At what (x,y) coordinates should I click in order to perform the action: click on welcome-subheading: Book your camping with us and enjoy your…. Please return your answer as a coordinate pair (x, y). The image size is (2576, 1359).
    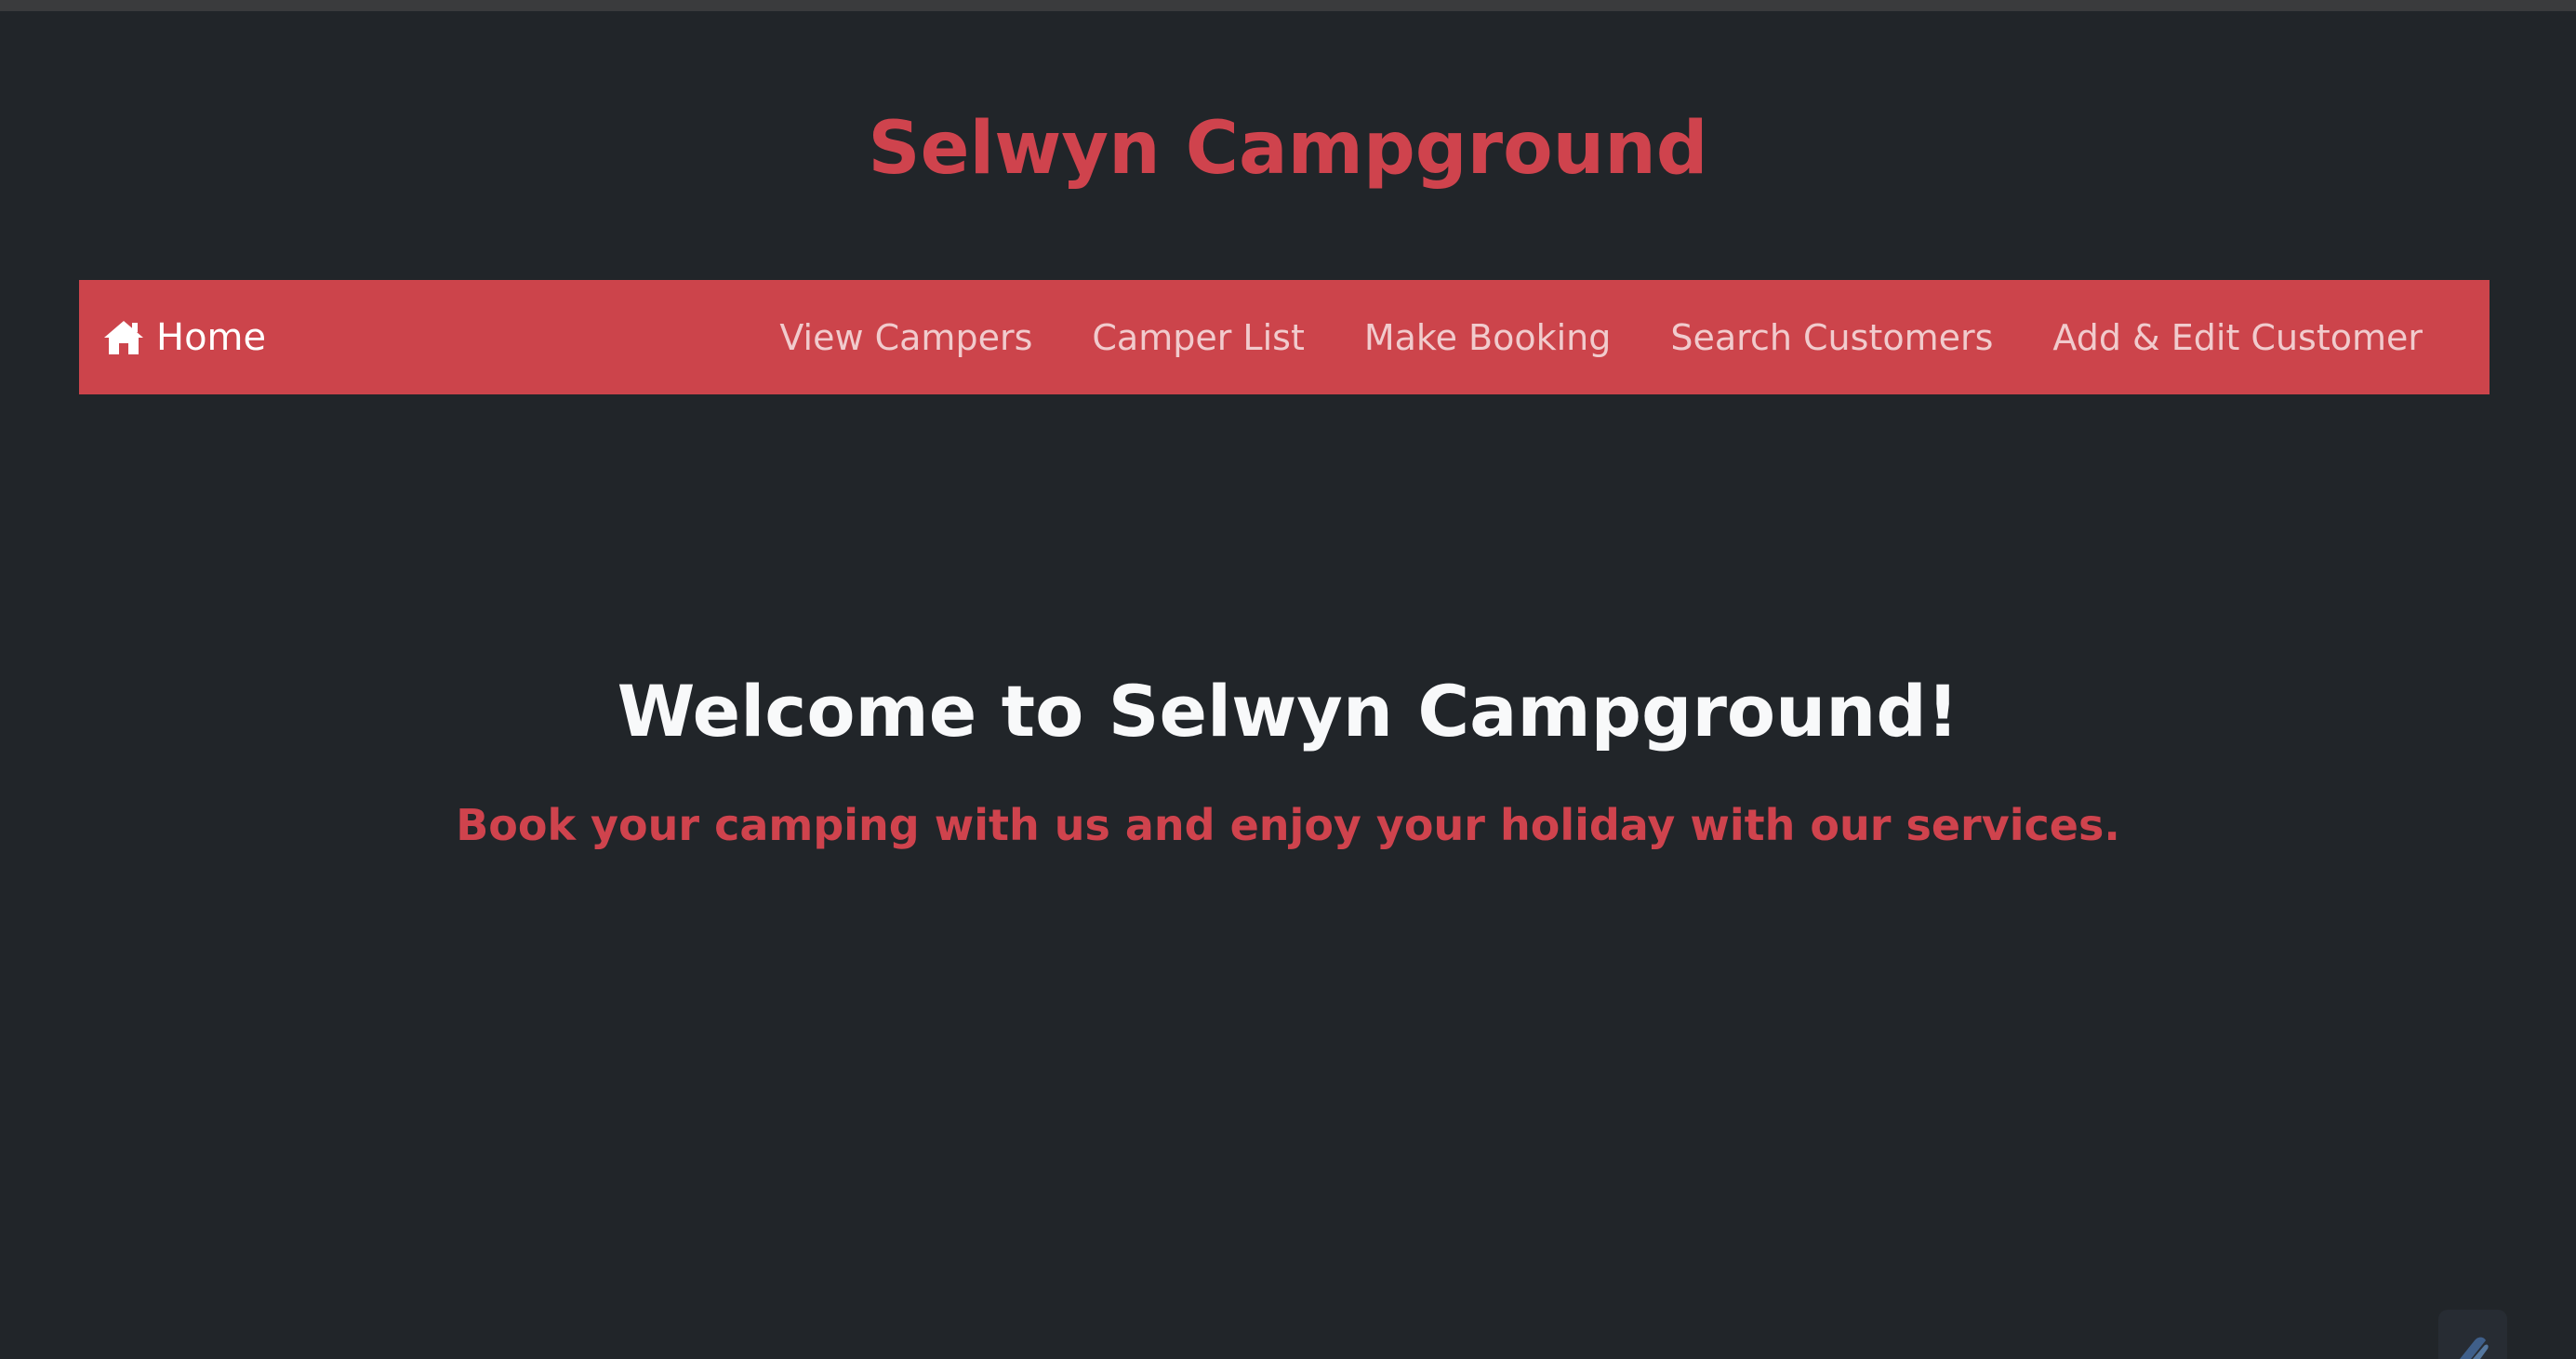
    Looking at the image, I should click on (1288, 825).